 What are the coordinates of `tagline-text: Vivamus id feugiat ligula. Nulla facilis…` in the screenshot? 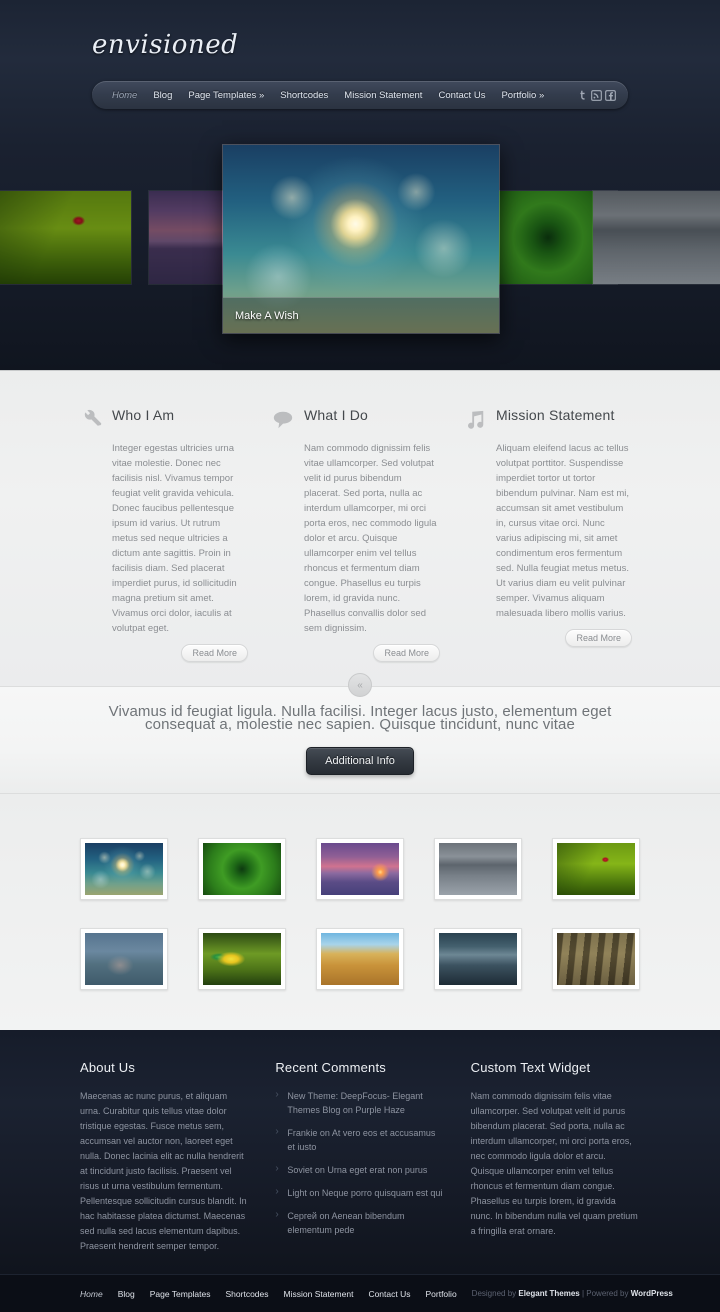 It's located at (360, 718).